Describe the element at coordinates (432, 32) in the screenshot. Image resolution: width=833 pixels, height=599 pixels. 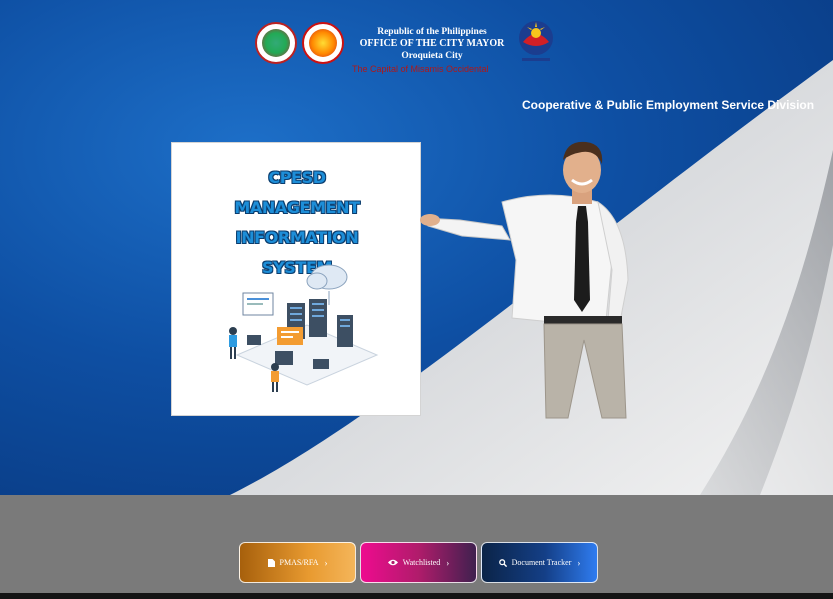
I see `republic-label: Republic of the Philippines` at that location.